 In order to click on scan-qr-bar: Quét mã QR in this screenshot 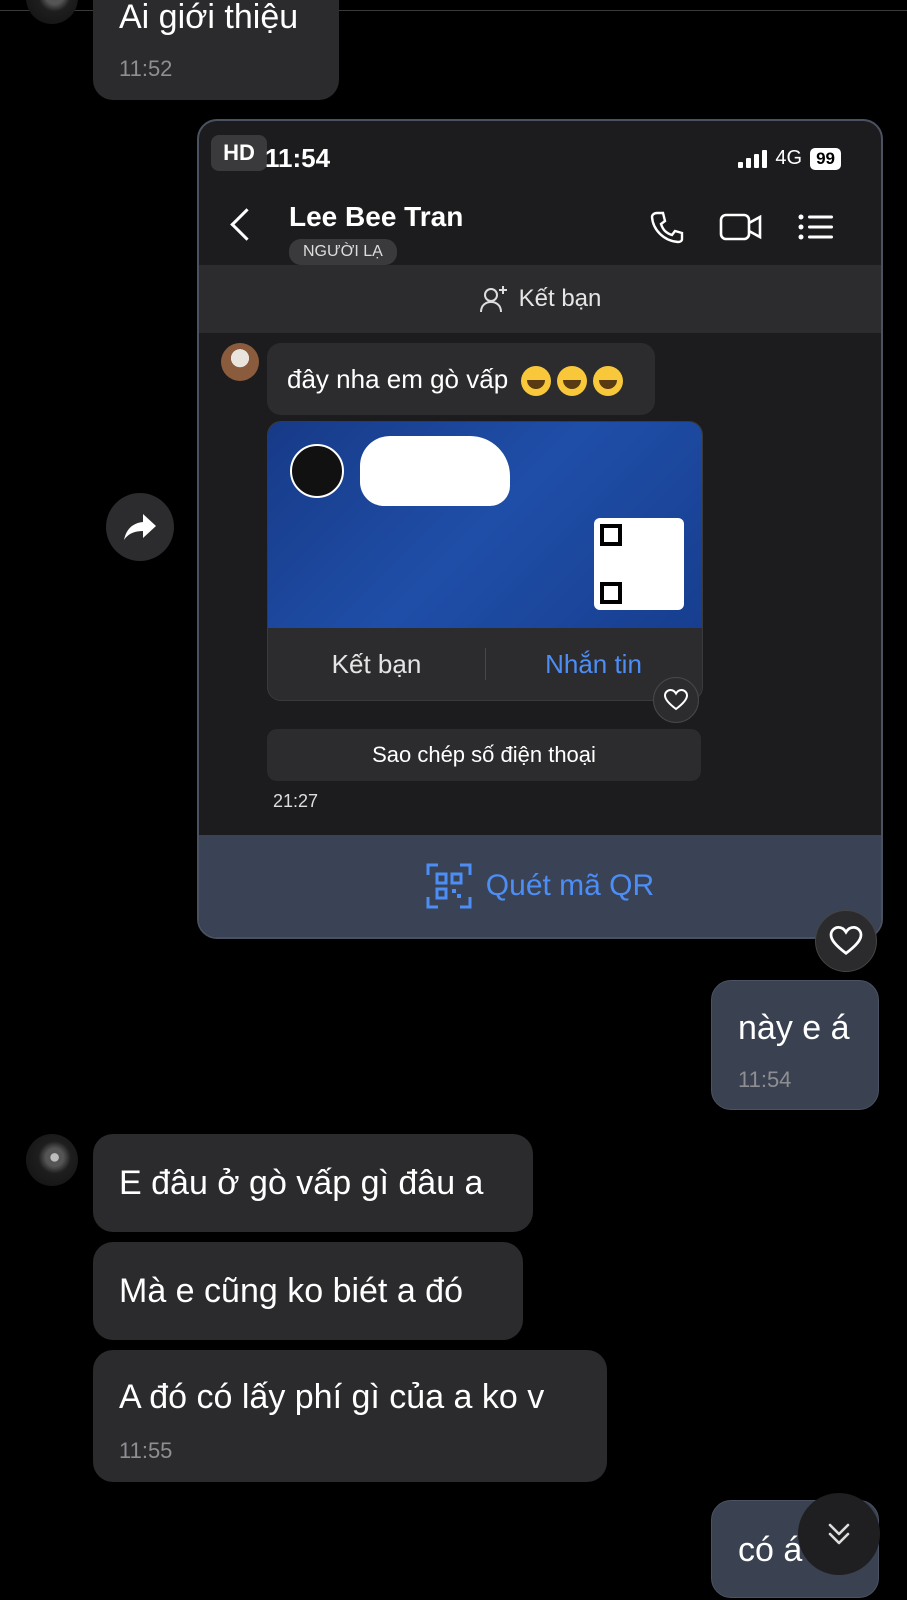, I will do `click(540, 886)`.